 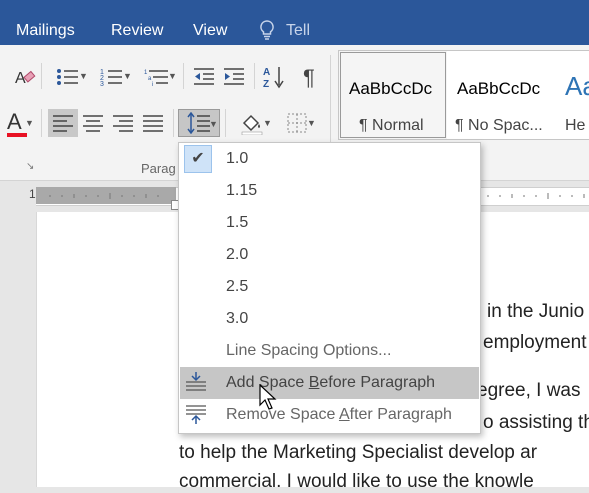 What do you see at coordinates (237, 158) in the screenshot?
I see `menu-item-label: 1.0` at bounding box center [237, 158].